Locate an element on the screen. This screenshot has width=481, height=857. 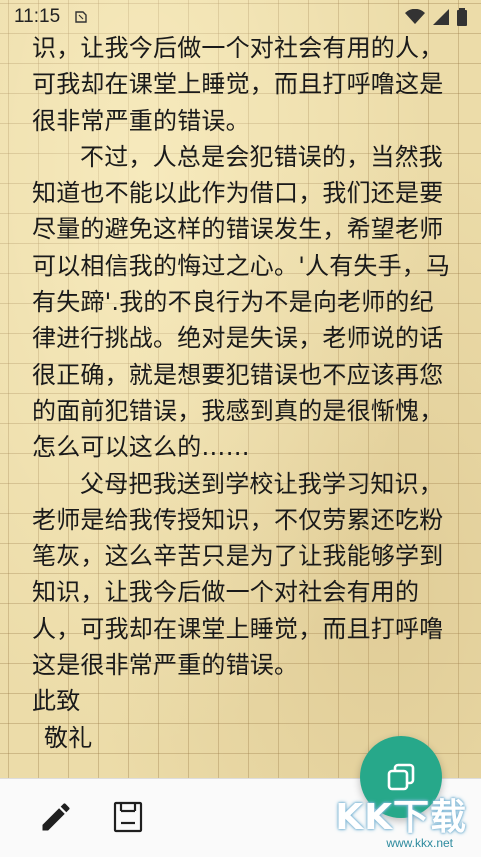
save-button is located at coordinates (128, 817).